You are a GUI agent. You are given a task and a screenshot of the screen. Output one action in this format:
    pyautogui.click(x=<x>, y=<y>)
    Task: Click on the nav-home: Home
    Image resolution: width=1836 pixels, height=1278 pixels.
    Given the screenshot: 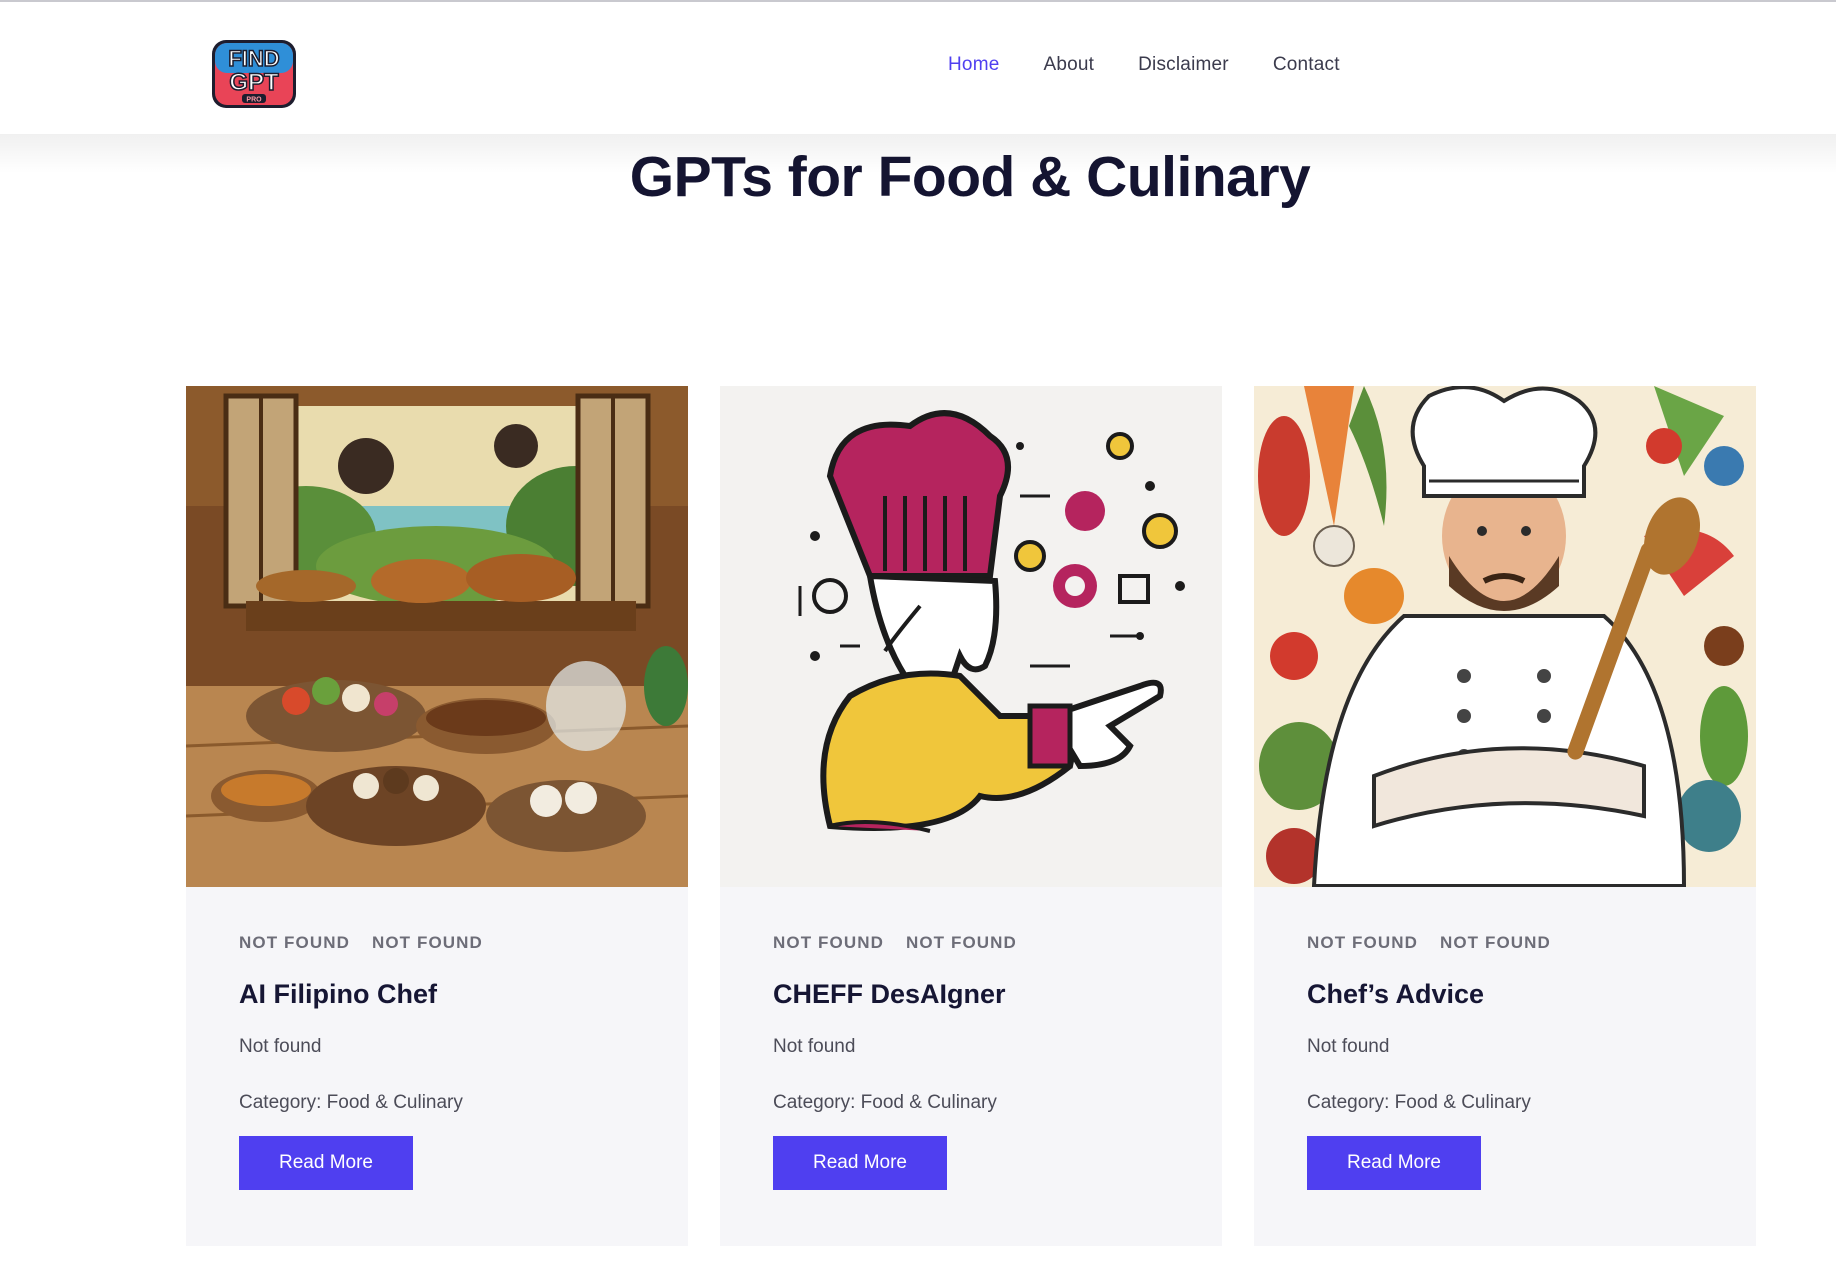 What is the action you would take?
    pyautogui.click(x=973, y=65)
    